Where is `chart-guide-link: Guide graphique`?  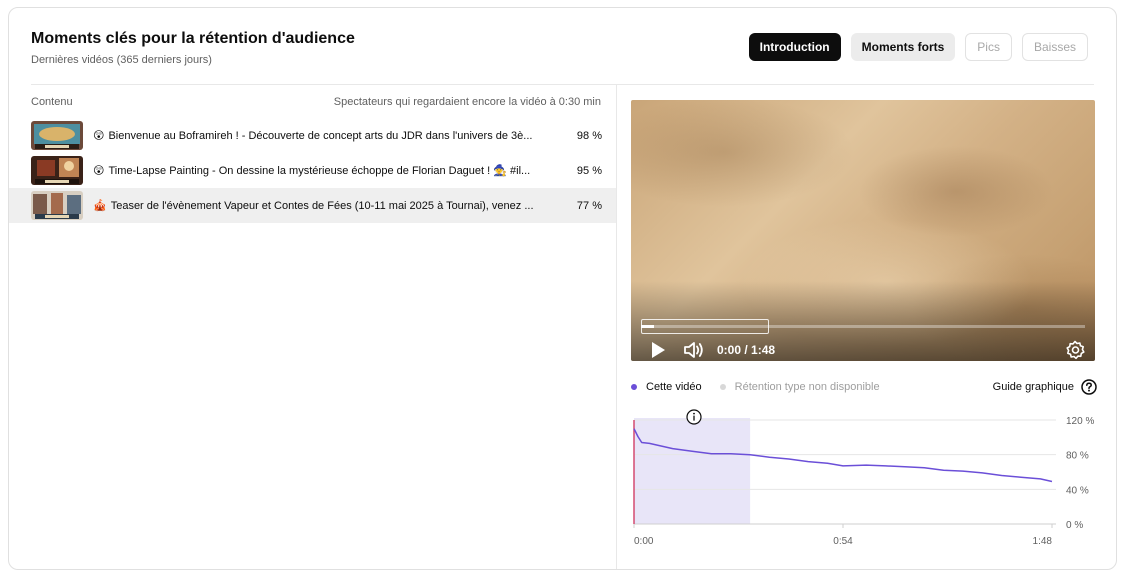 chart-guide-link: Guide graphique is located at coordinates (1045, 387).